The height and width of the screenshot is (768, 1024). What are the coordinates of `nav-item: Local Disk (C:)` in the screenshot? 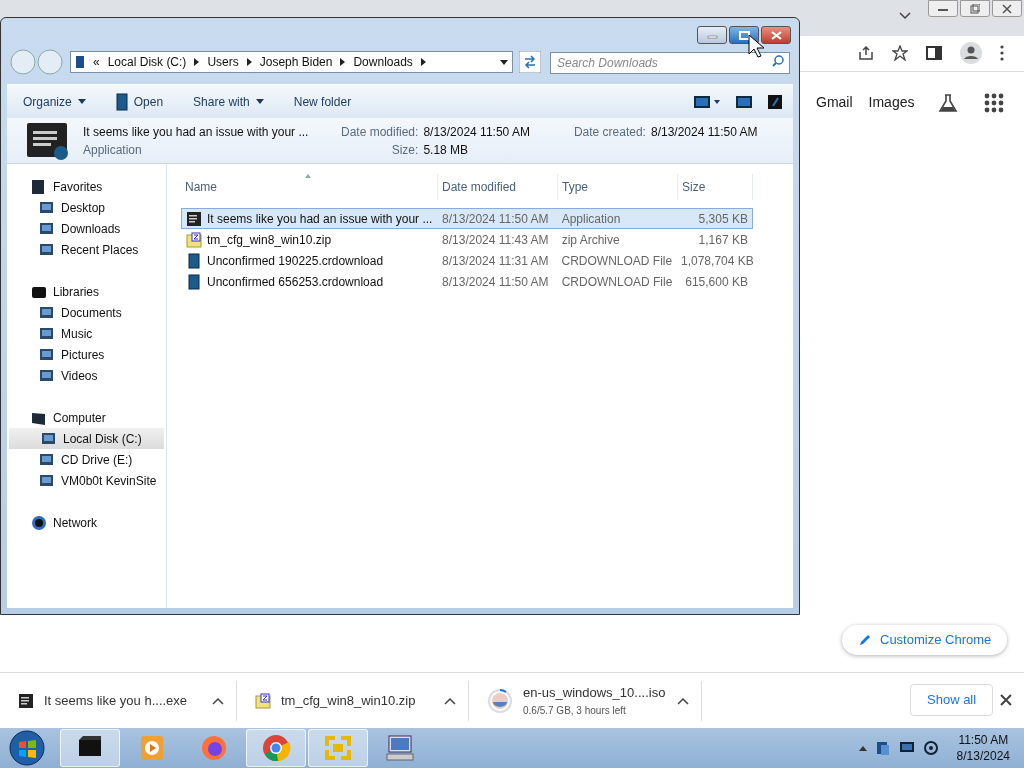 It's located at (86, 438).